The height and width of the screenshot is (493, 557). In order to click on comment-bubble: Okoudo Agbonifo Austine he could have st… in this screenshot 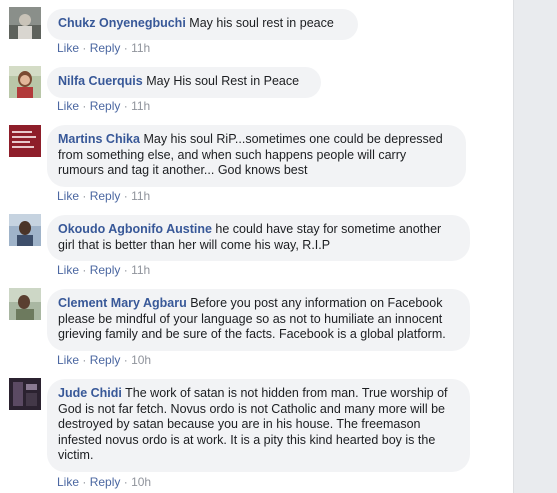, I will do `click(258, 238)`.